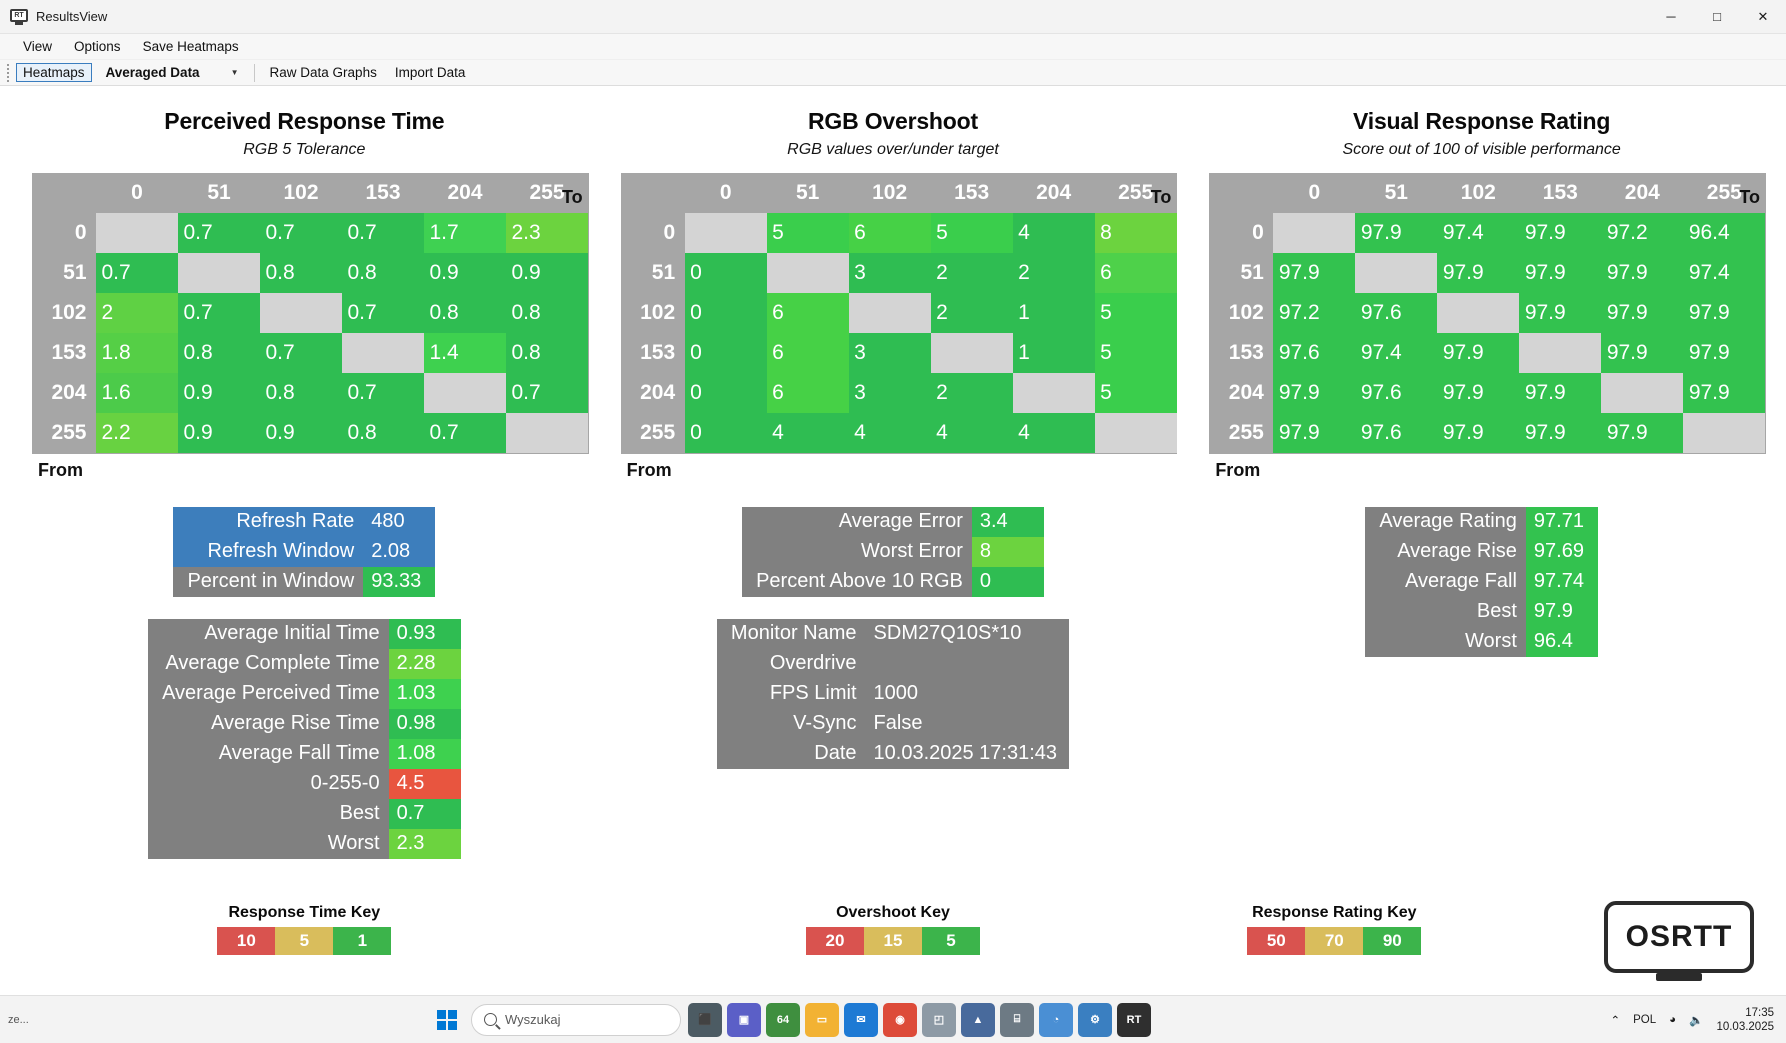  What do you see at coordinates (304, 929) in the screenshot?
I see `key-slot-response-time: Response Time Key 10 5 1` at bounding box center [304, 929].